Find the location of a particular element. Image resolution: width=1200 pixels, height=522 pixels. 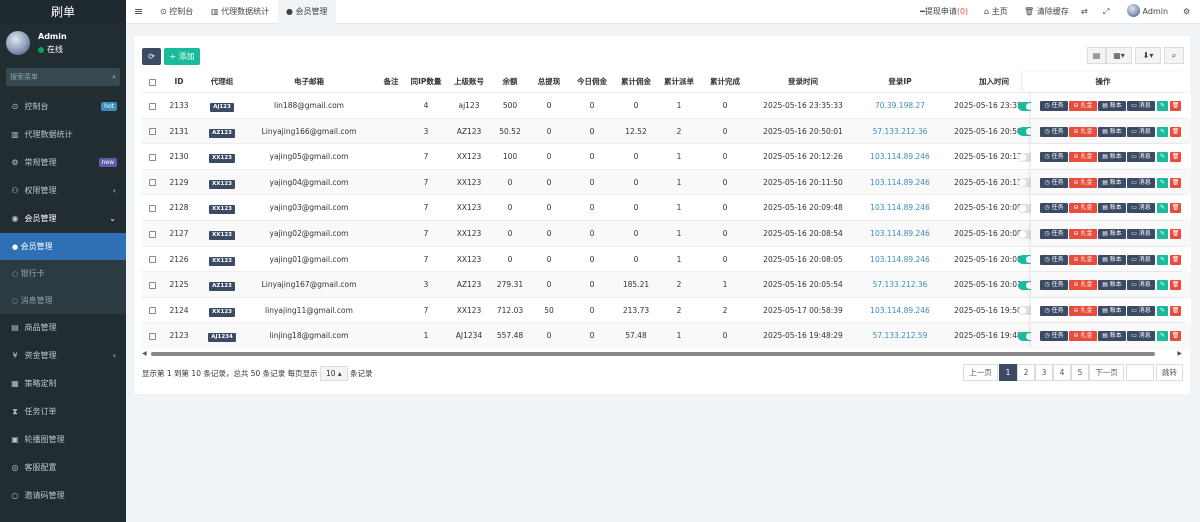

sidebar-item-0: ⊙ 控制台 hot is located at coordinates (63, 107).